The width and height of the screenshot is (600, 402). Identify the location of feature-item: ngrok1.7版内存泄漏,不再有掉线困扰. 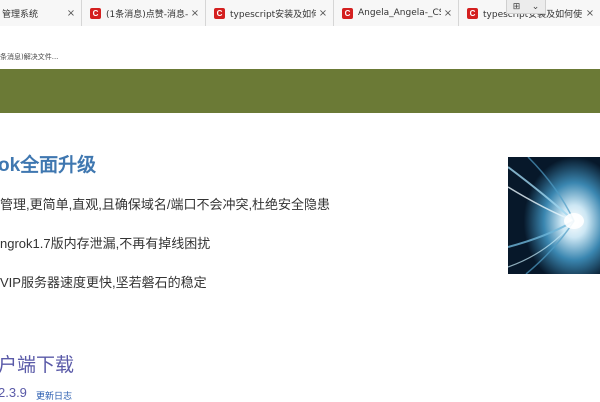
(105, 243).